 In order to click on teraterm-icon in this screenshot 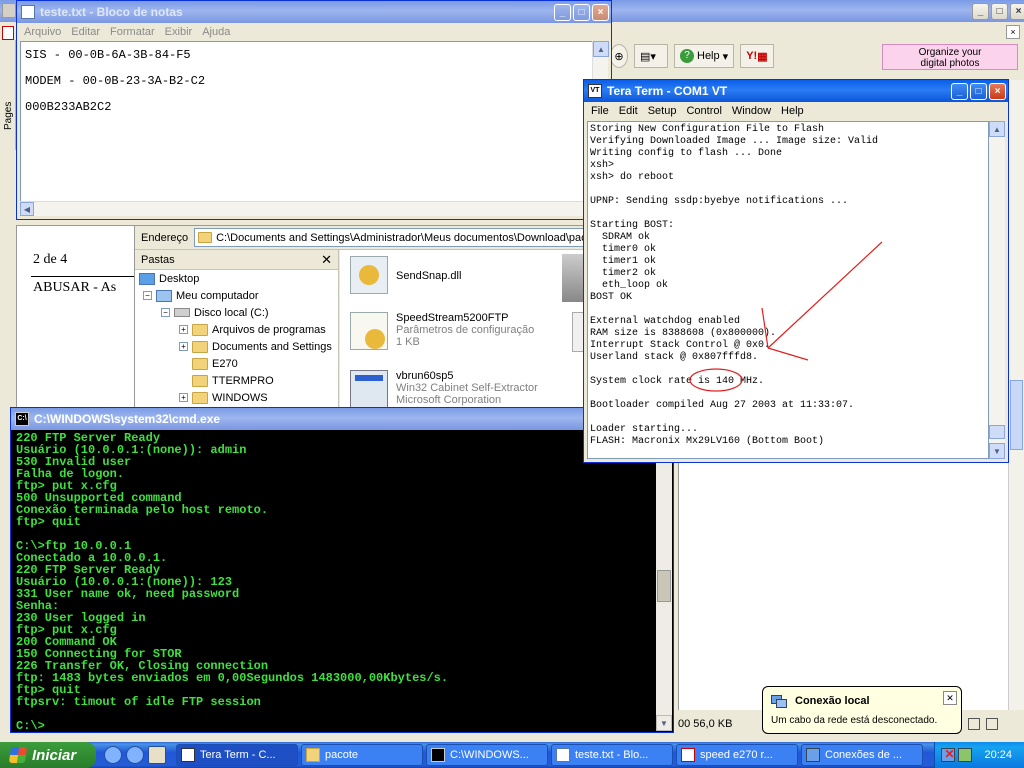, I will do `click(188, 755)`.